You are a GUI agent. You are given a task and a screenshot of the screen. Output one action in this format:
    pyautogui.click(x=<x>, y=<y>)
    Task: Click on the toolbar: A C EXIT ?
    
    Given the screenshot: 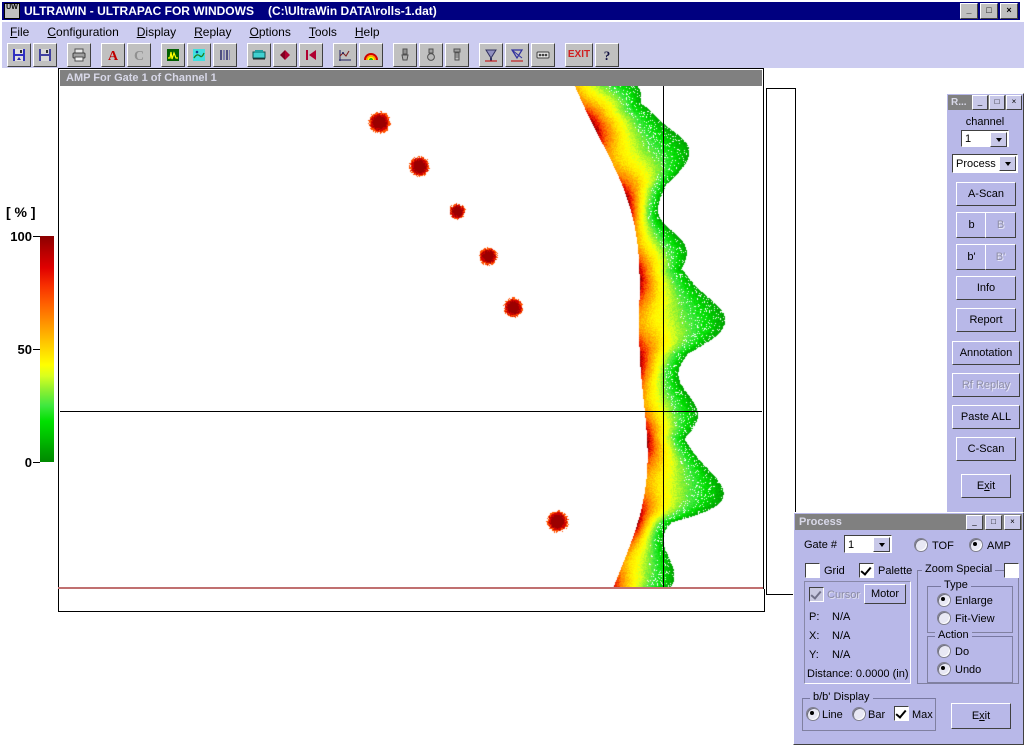 What is the action you would take?
    pyautogui.click(x=513, y=54)
    